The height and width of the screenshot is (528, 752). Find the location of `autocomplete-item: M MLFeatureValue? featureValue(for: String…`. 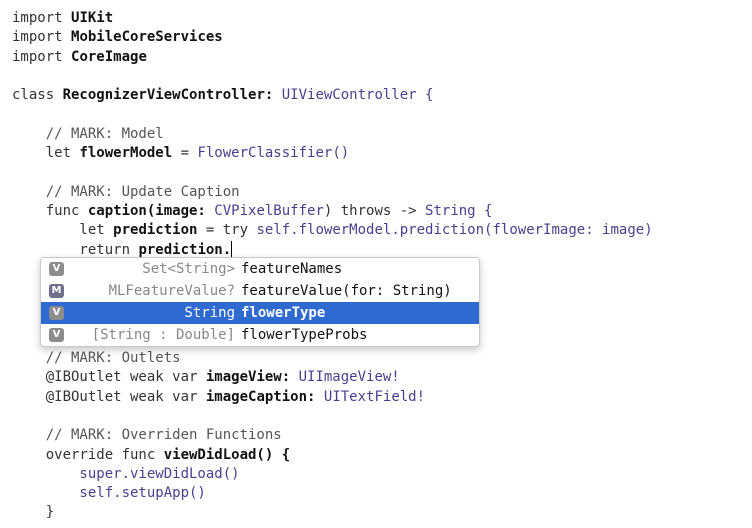

autocomplete-item: M MLFeatureValue? featureValue(for: String… is located at coordinates (260, 291).